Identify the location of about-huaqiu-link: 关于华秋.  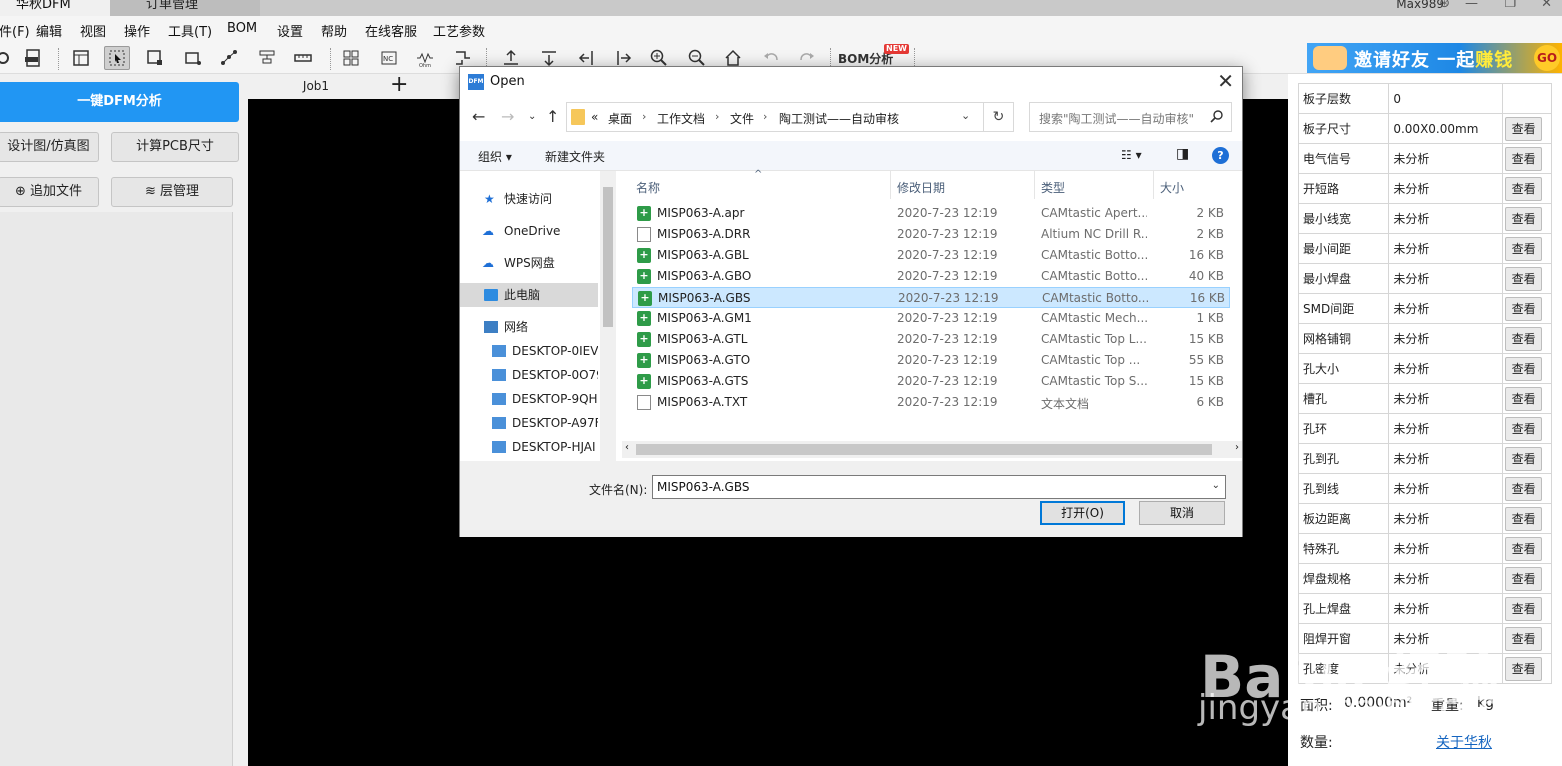
(1464, 742).